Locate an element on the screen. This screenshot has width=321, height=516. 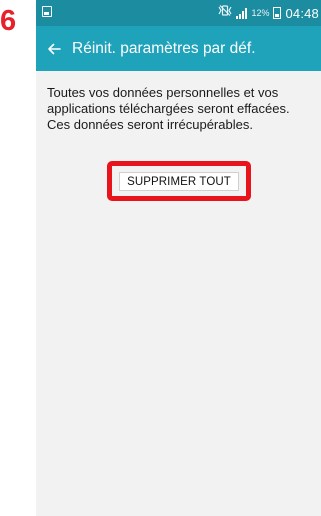
signal-bars-icon is located at coordinates (242, 13).